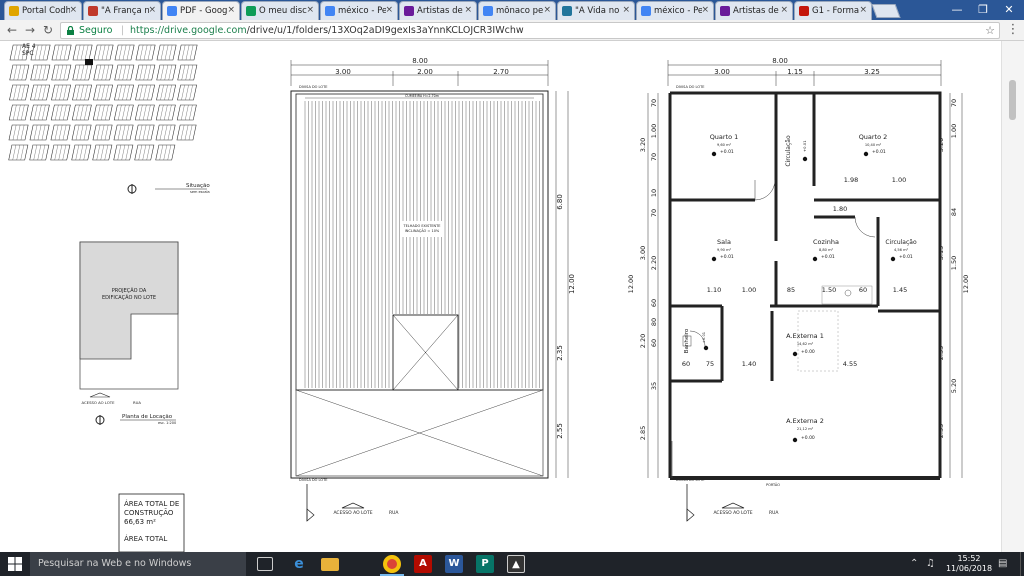 Image resolution: width=1024 pixels, height=576 pixels. What do you see at coordinates (12, 30) in the screenshot?
I see `back-arrow-icon: ←` at bounding box center [12, 30].